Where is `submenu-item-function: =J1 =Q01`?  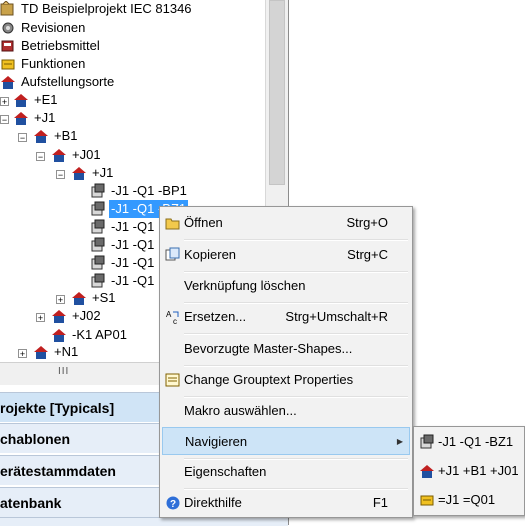
submenu-item-function: =J1 =Q01 is located at coordinates (470, 500).